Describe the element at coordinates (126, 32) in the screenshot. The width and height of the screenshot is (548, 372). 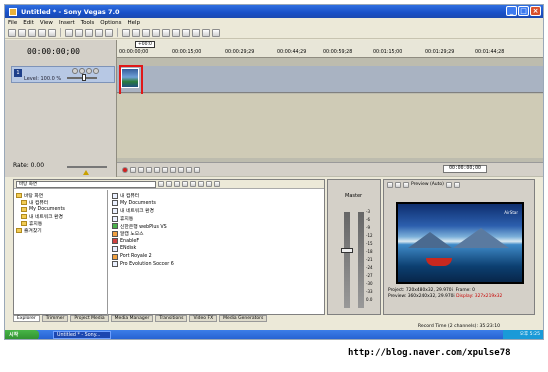
I see `edit-tool-icon` at that location.